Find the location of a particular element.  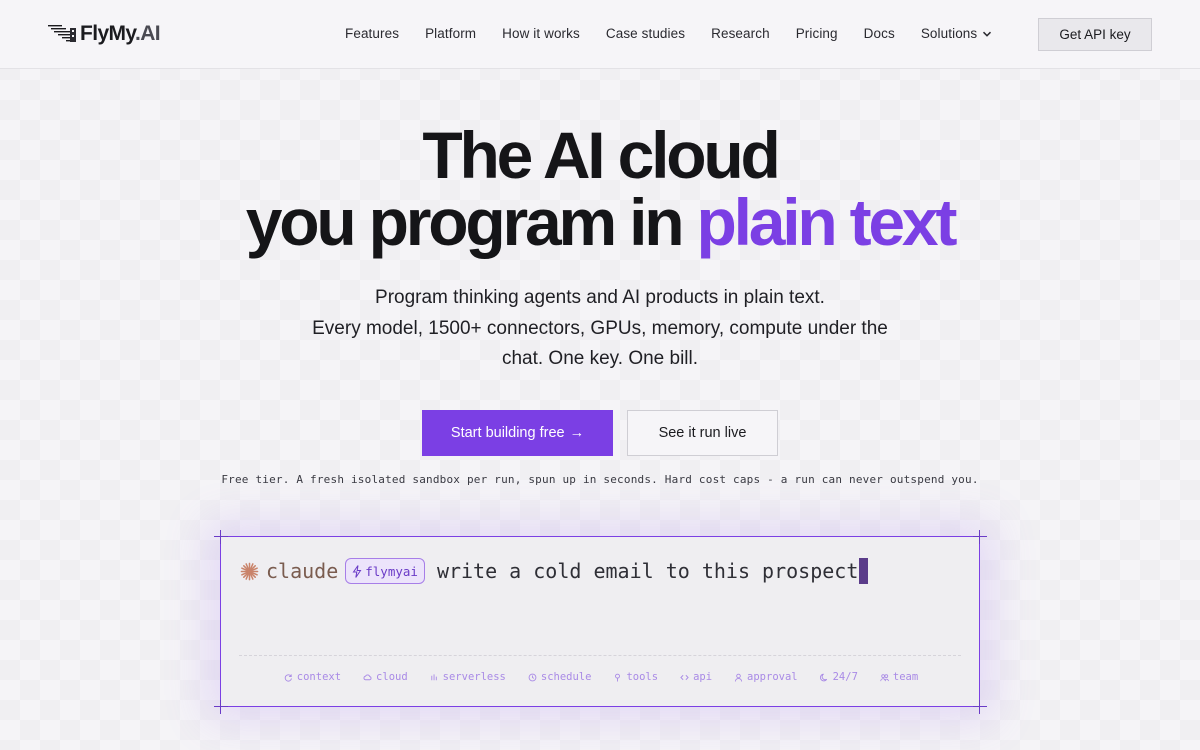

cta-row: Start building free → See it run live is located at coordinates (600, 433).